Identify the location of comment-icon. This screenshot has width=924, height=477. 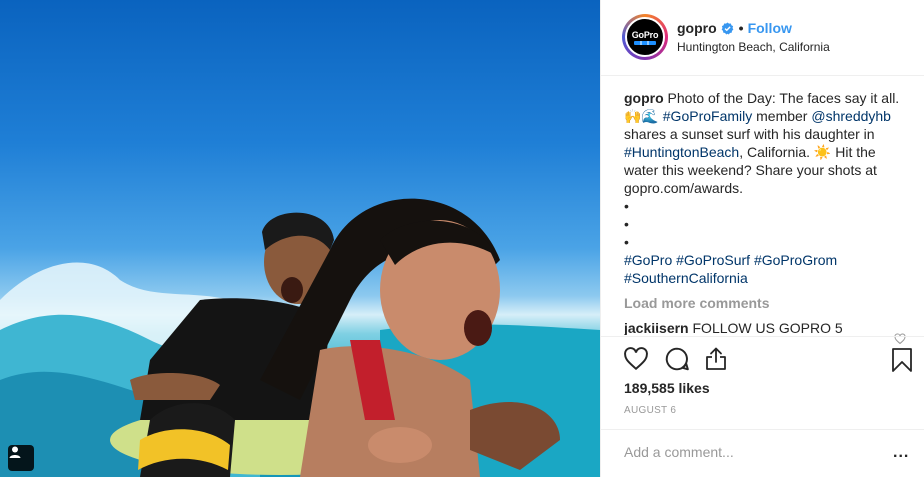
(677, 359).